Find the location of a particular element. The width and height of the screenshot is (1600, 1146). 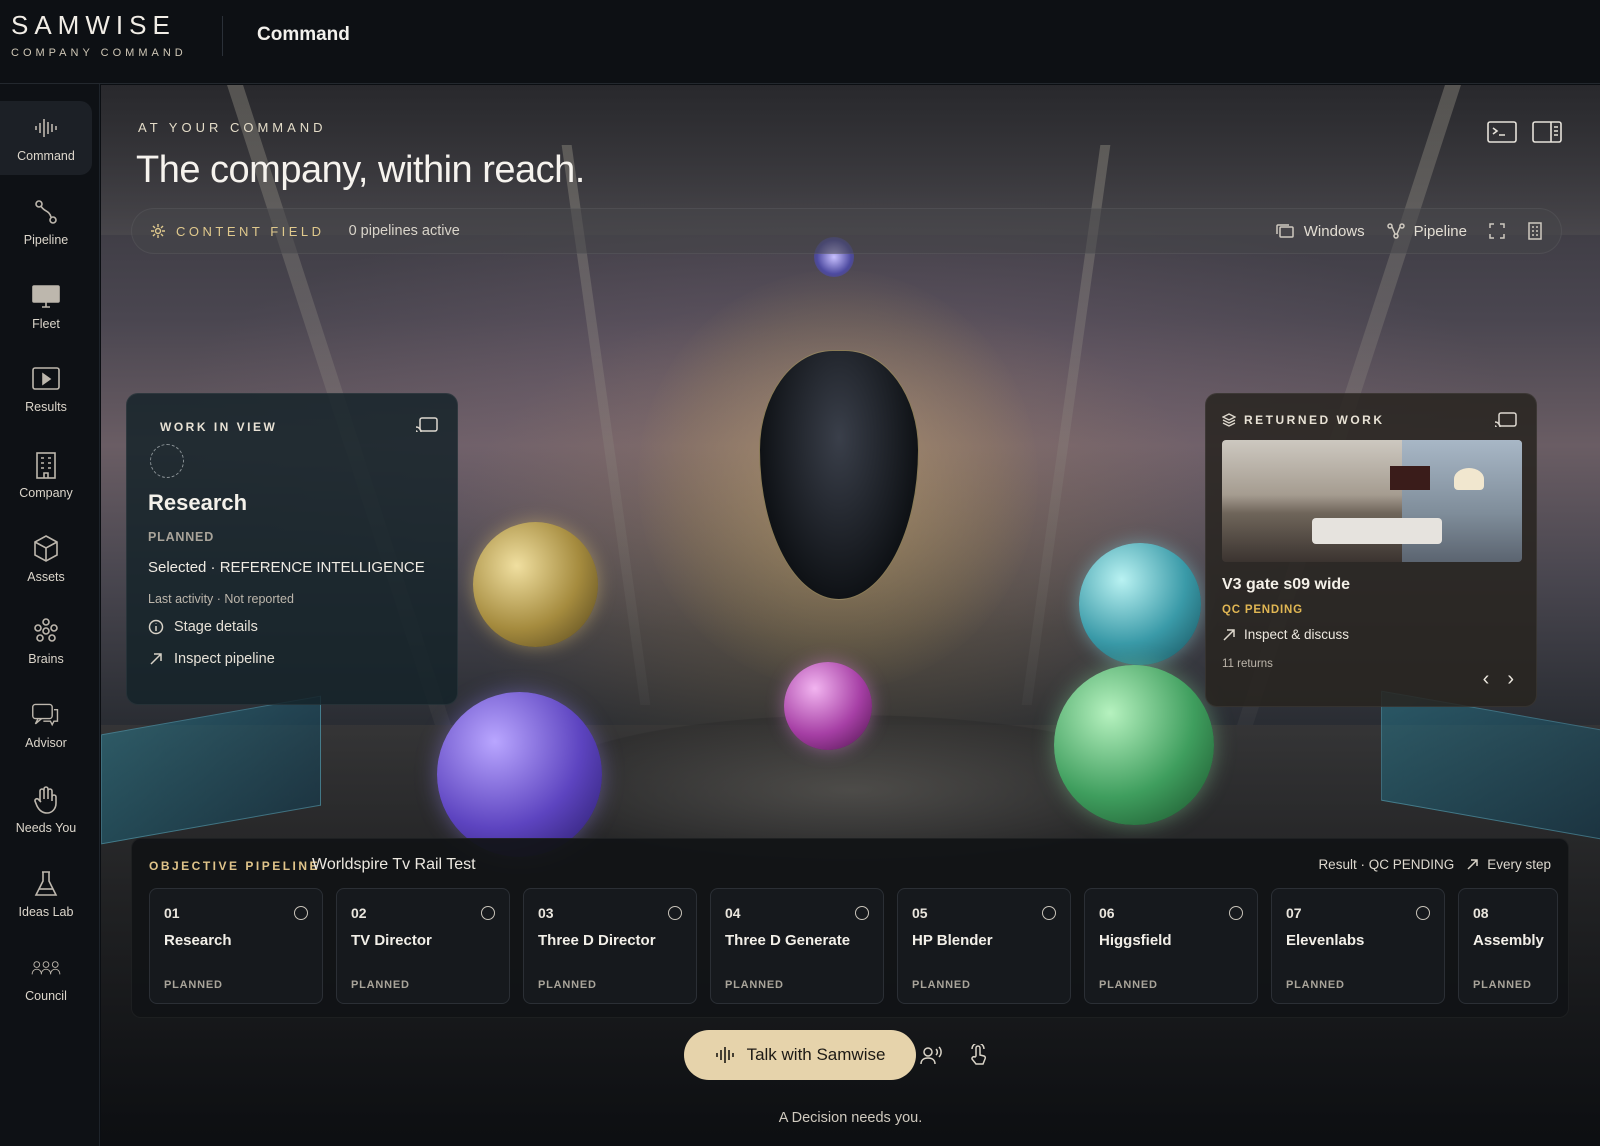

orb-gold is located at coordinates (535, 584).